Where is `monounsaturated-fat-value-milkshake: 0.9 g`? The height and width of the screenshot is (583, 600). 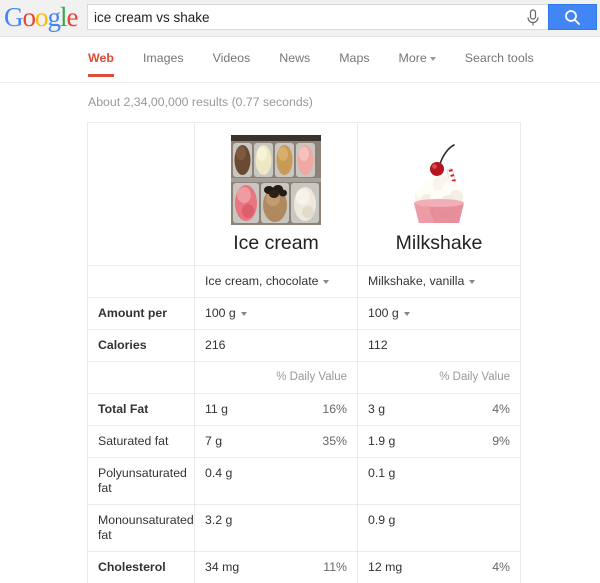 monounsaturated-fat-value-milkshake: 0.9 g is located at coordinates (382, 520).